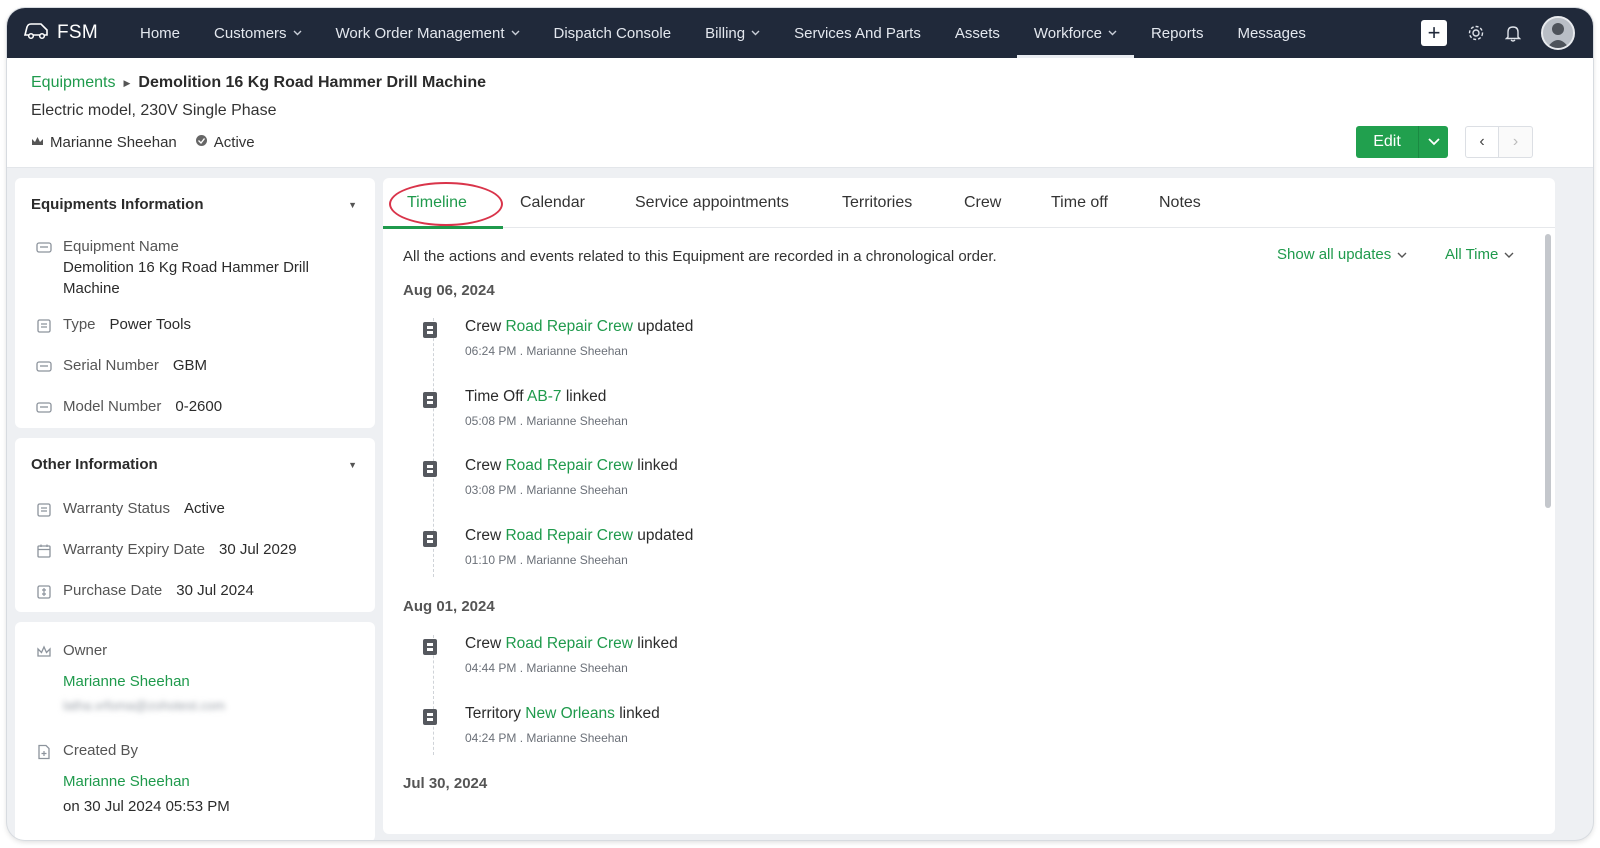 This screenshot has width=1600, height=848. I want to click on nav-item-home: Home, so click(160, 33).